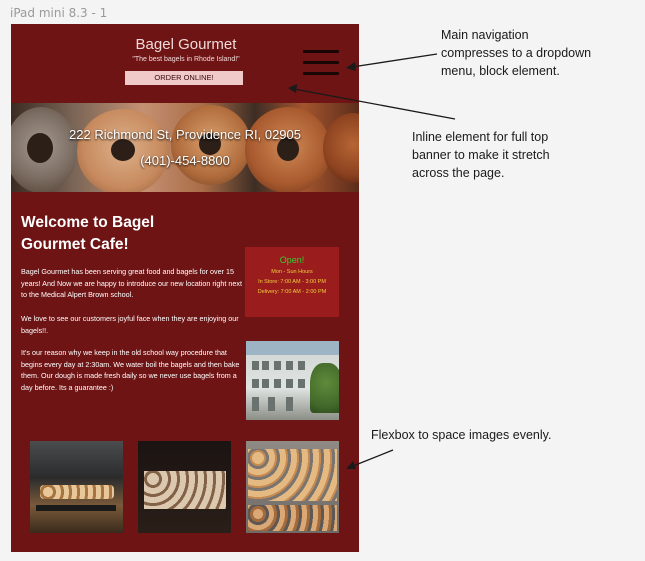 This screenshot has width=645, height=561. Describe the element at coordinates (485, 35) in the screenshot. I see `annotation-line: Main navigation` at that location.